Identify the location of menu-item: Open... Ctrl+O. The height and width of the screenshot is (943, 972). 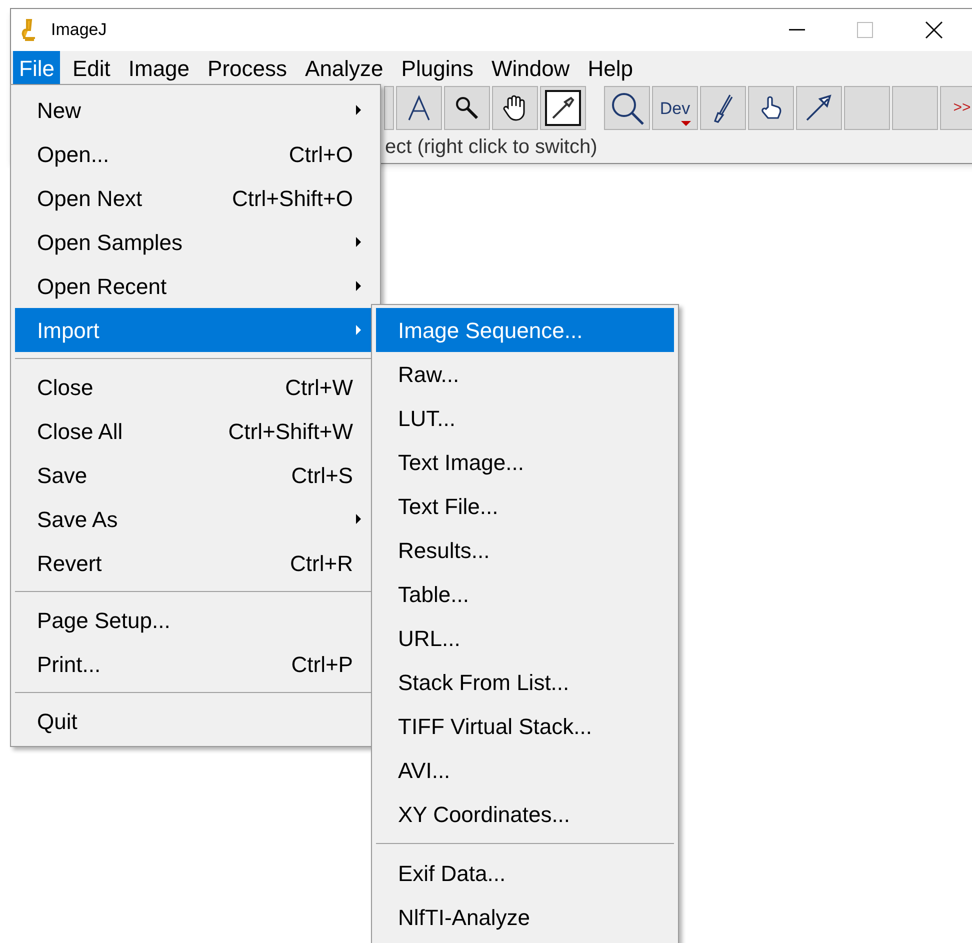
(195, 154).